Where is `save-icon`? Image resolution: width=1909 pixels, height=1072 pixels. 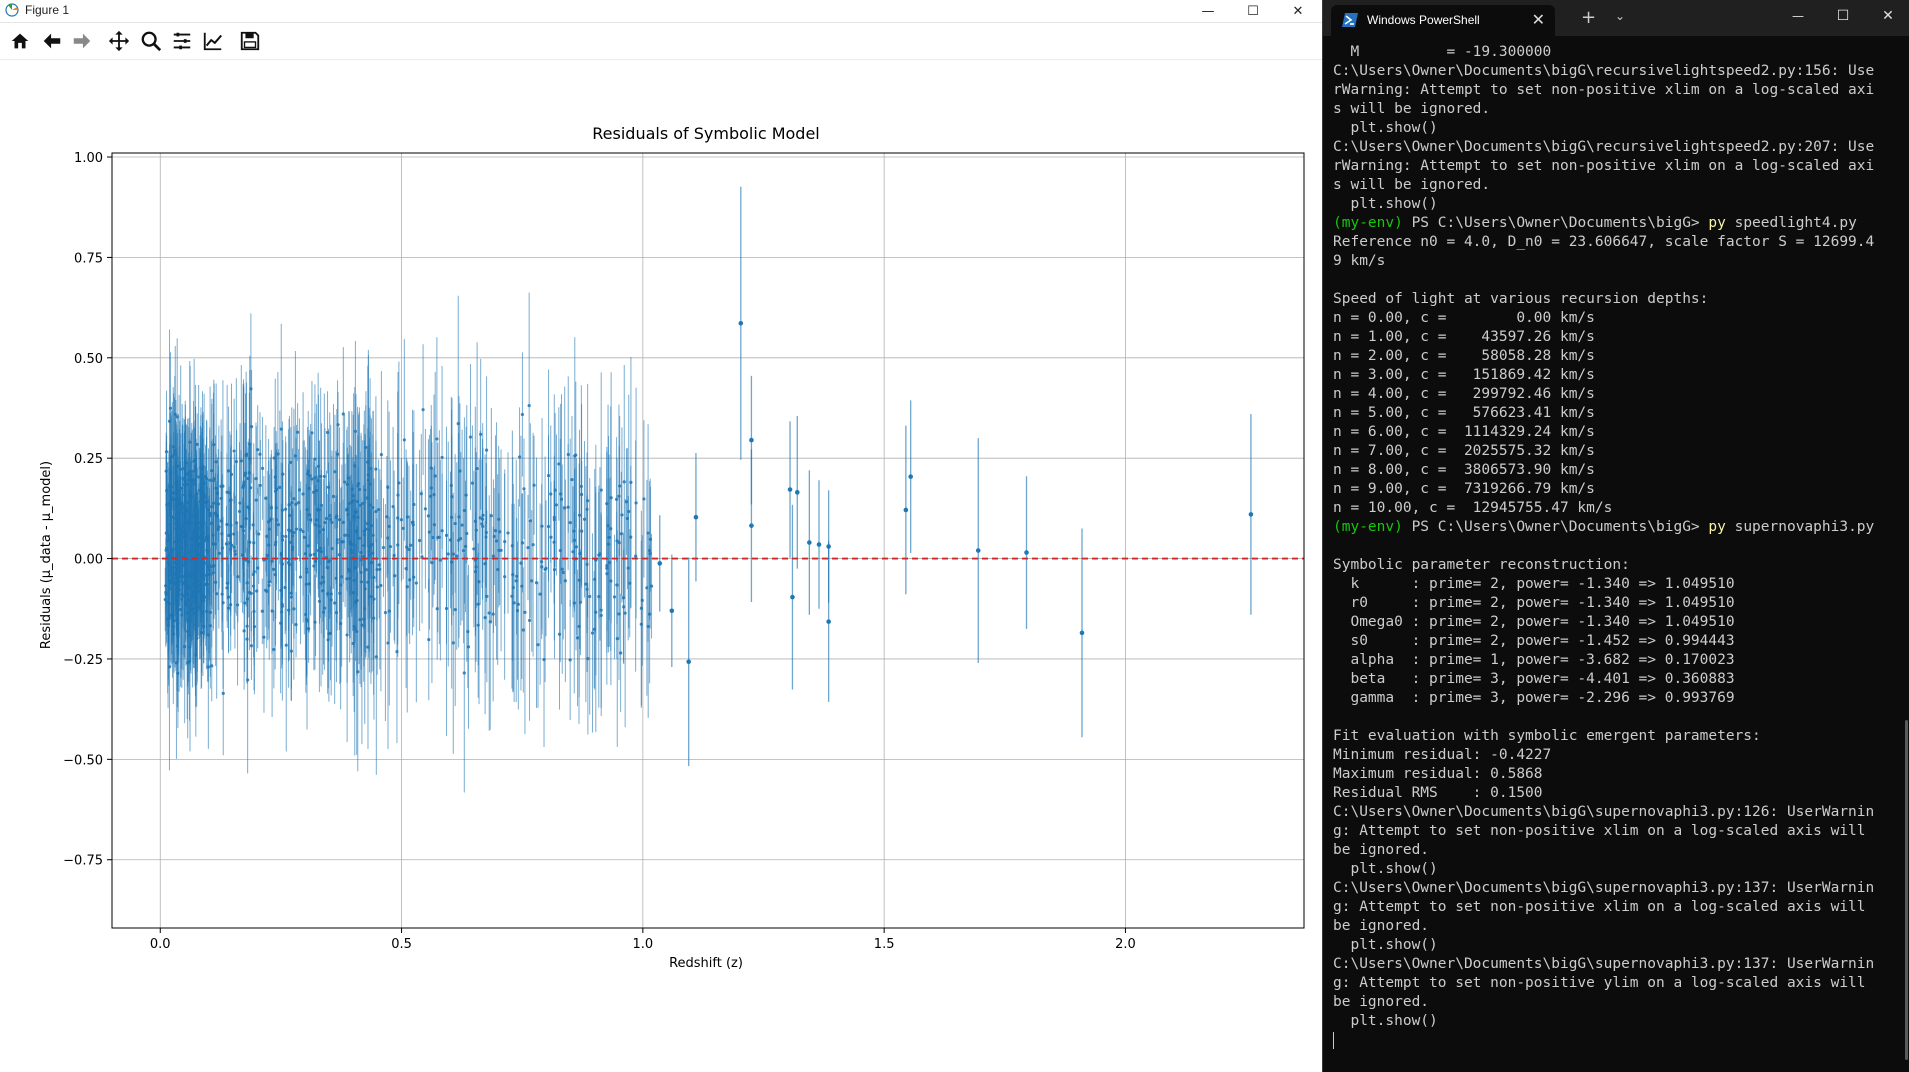
save-icon is located at coordinates (250, 41).